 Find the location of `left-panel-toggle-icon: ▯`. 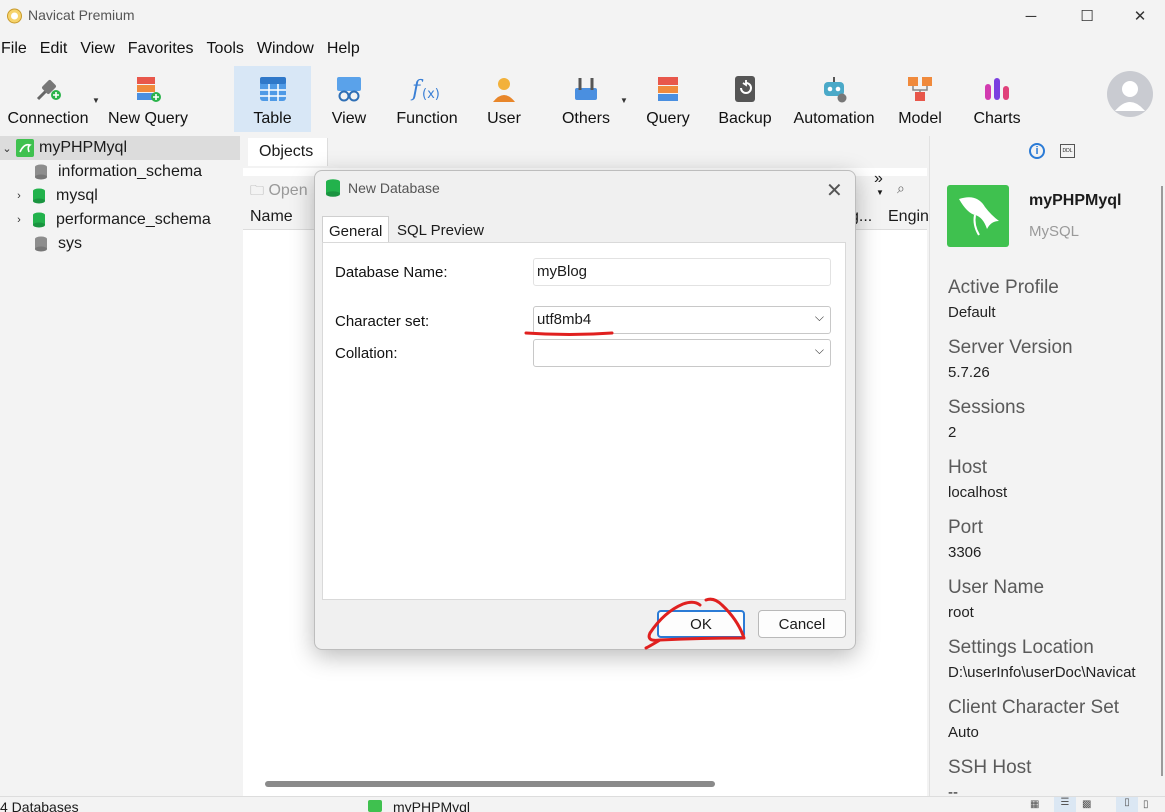

left-panel-toggle-icon: ▯ is located at coordinates (1127, 804).